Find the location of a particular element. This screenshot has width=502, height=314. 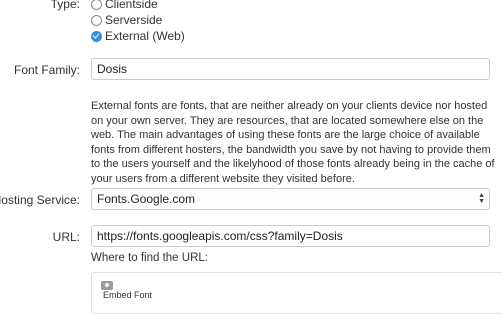

font-family-input: Dosis is located at coordinates (290, 69).